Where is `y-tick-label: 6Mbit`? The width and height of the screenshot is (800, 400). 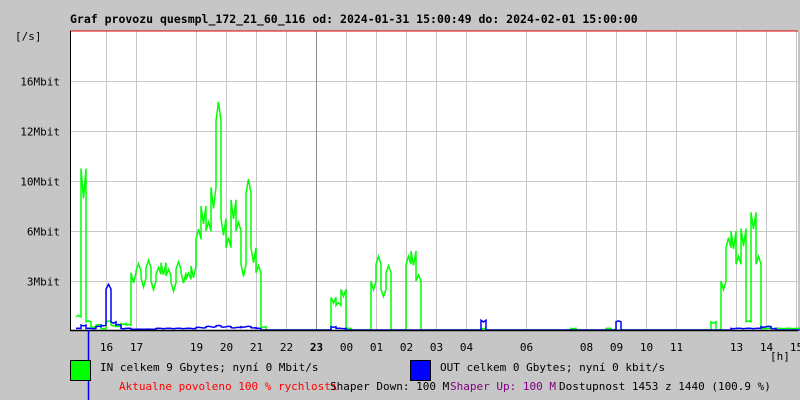
y-tick-label: 6Mbit is located at coordinates (43, 231).